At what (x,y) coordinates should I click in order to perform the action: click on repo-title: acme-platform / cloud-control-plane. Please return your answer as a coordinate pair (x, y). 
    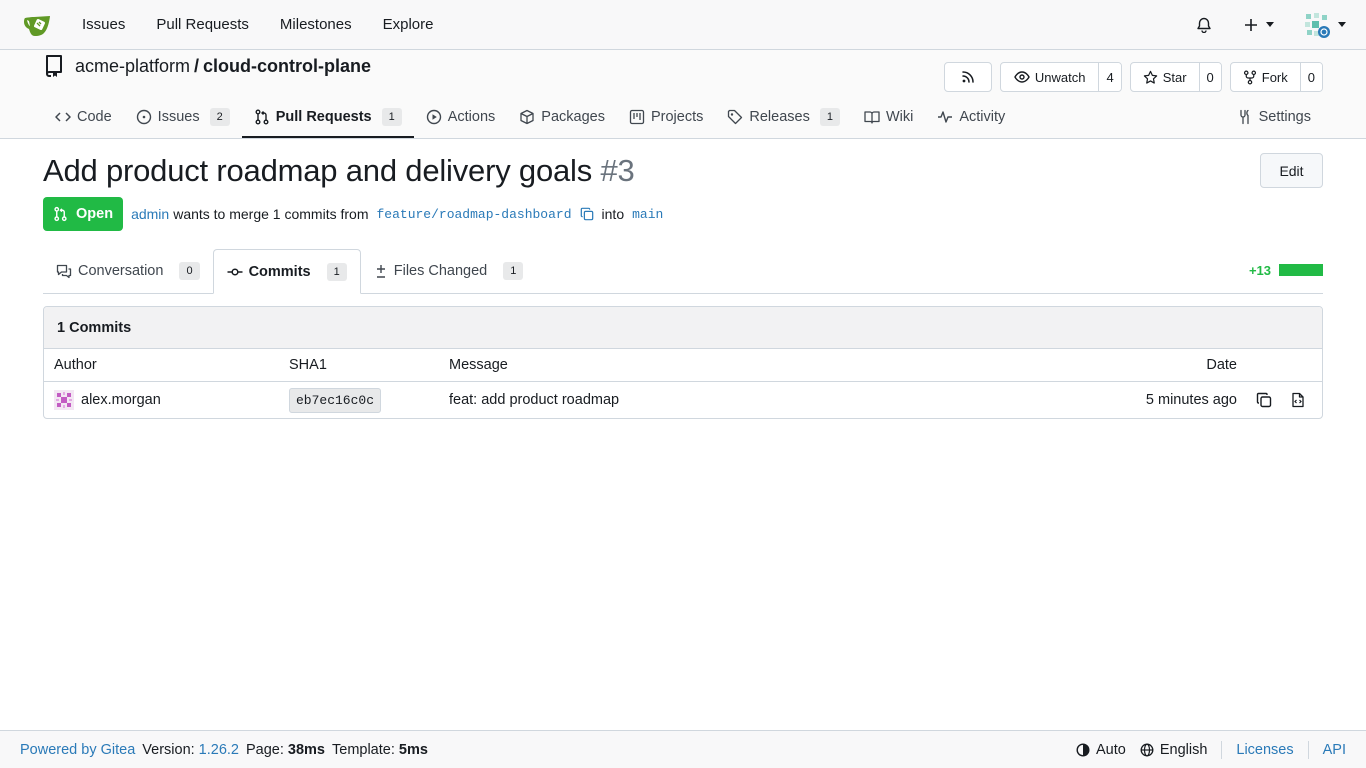
    Looking at the image, I should click on (207, 66).